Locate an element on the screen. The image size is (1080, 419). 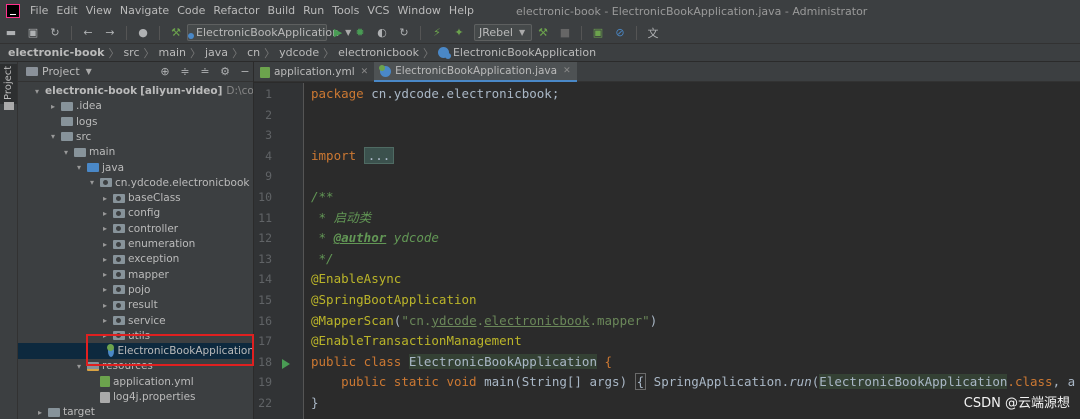
tree-item-logs: logs is located at coordinates (135, 122).